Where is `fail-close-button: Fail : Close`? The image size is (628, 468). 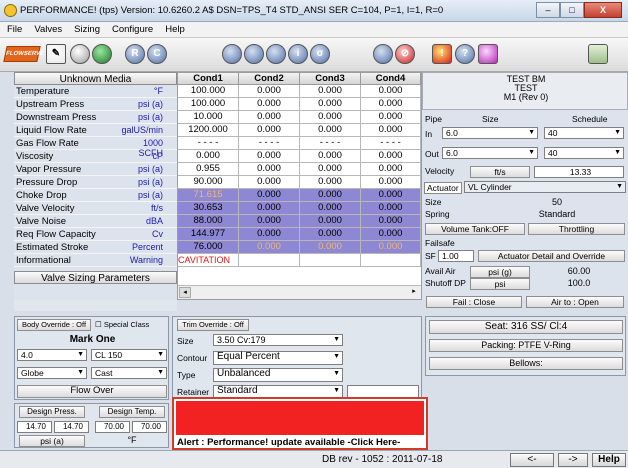
fail-close-button: Fail : Close is located at coordinates (474, 302).